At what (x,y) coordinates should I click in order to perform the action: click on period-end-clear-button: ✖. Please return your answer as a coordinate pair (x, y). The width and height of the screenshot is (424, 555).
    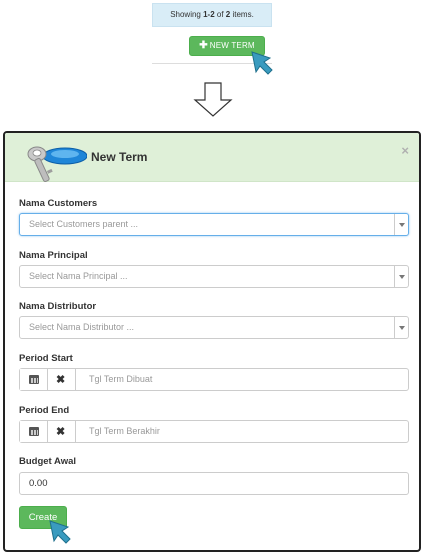
    Looking at the image, I should click on (62, 431).